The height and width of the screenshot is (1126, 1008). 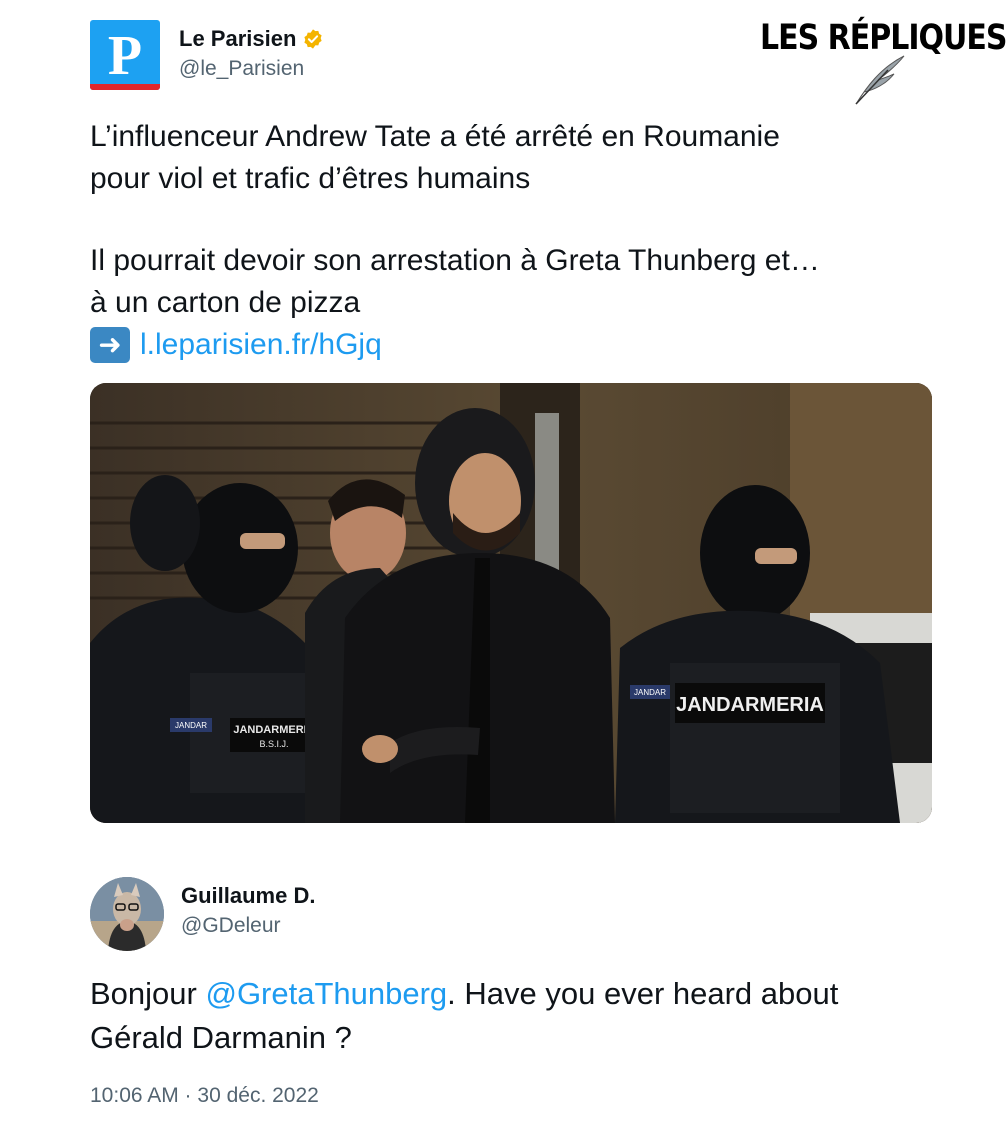 What do you see at coordinates (248, 896) in the screenshot?
I see `reply-author-name: Guillaume D.` at bounding box center [248, 896].